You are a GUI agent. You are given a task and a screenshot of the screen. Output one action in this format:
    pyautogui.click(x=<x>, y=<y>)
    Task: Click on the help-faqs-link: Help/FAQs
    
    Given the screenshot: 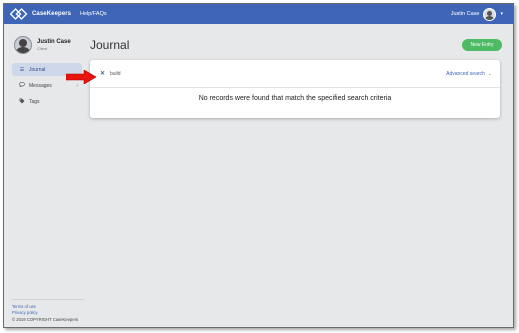 What is the action you would take?
    pyautogui.click(x=93, y=14)
    